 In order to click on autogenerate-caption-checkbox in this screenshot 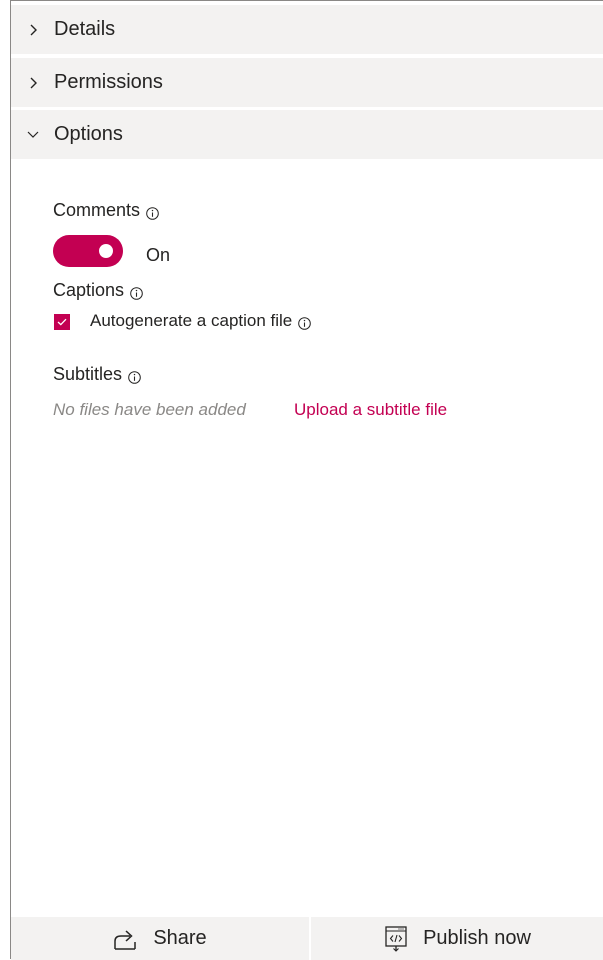, I will do `click(62, 322)`.